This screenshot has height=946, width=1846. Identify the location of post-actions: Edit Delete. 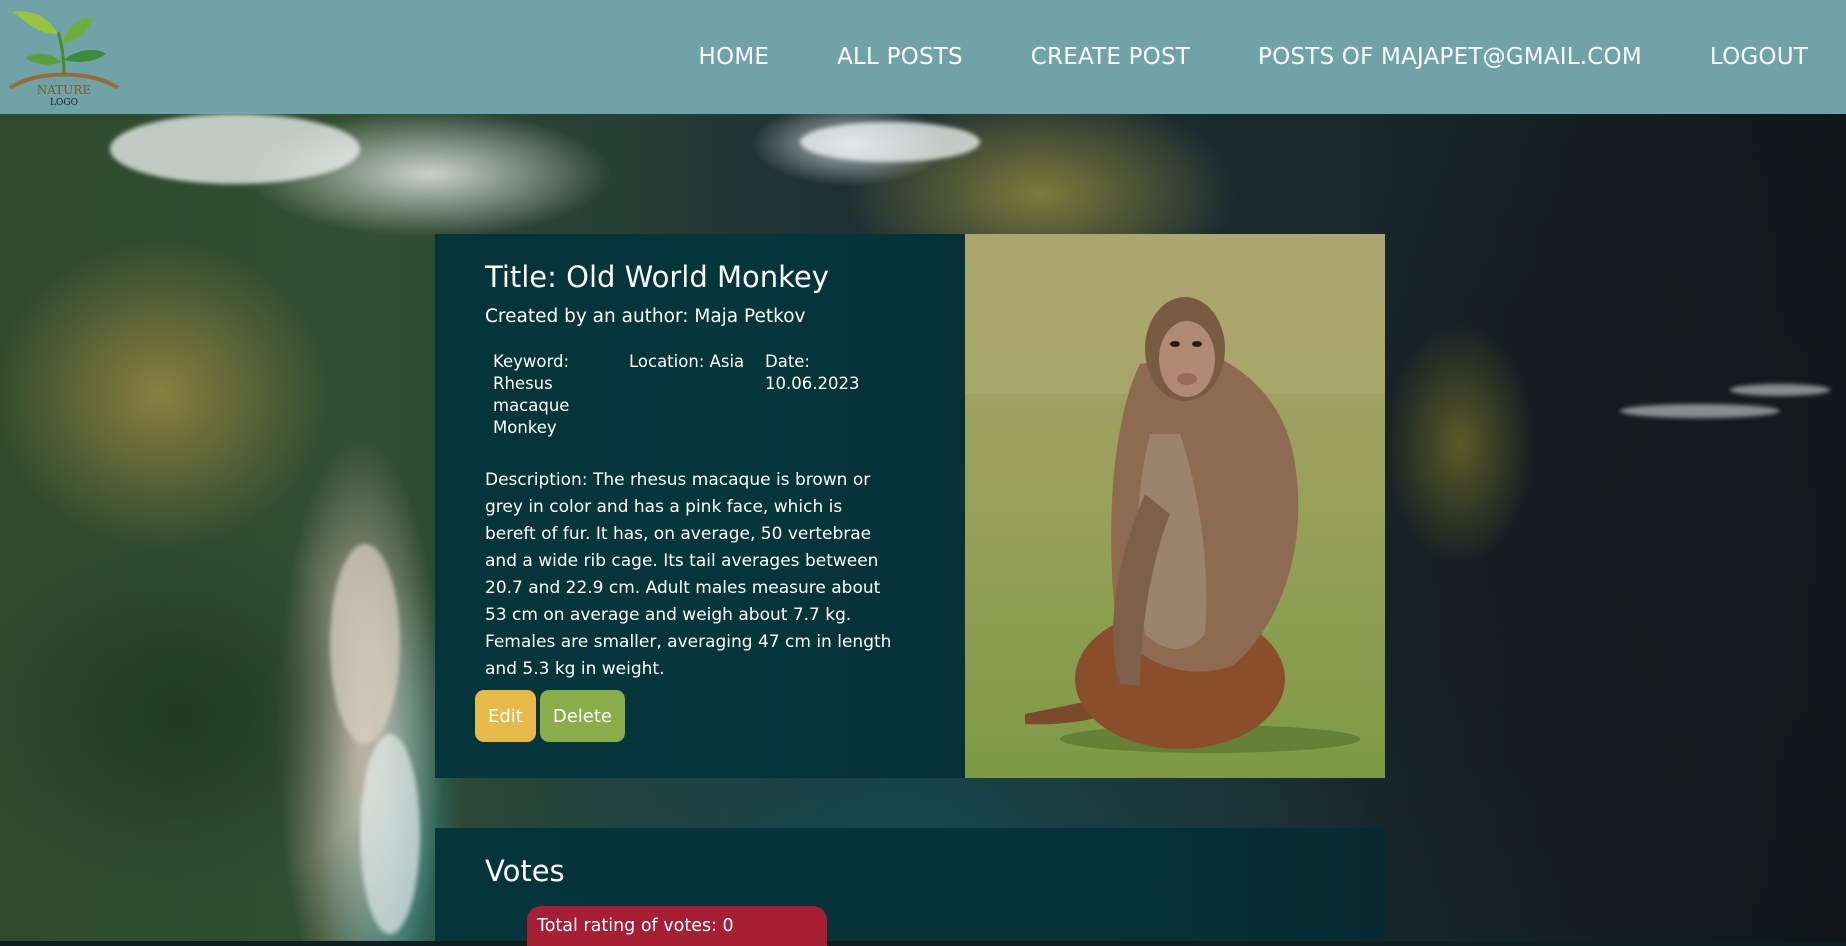
(550, 716).